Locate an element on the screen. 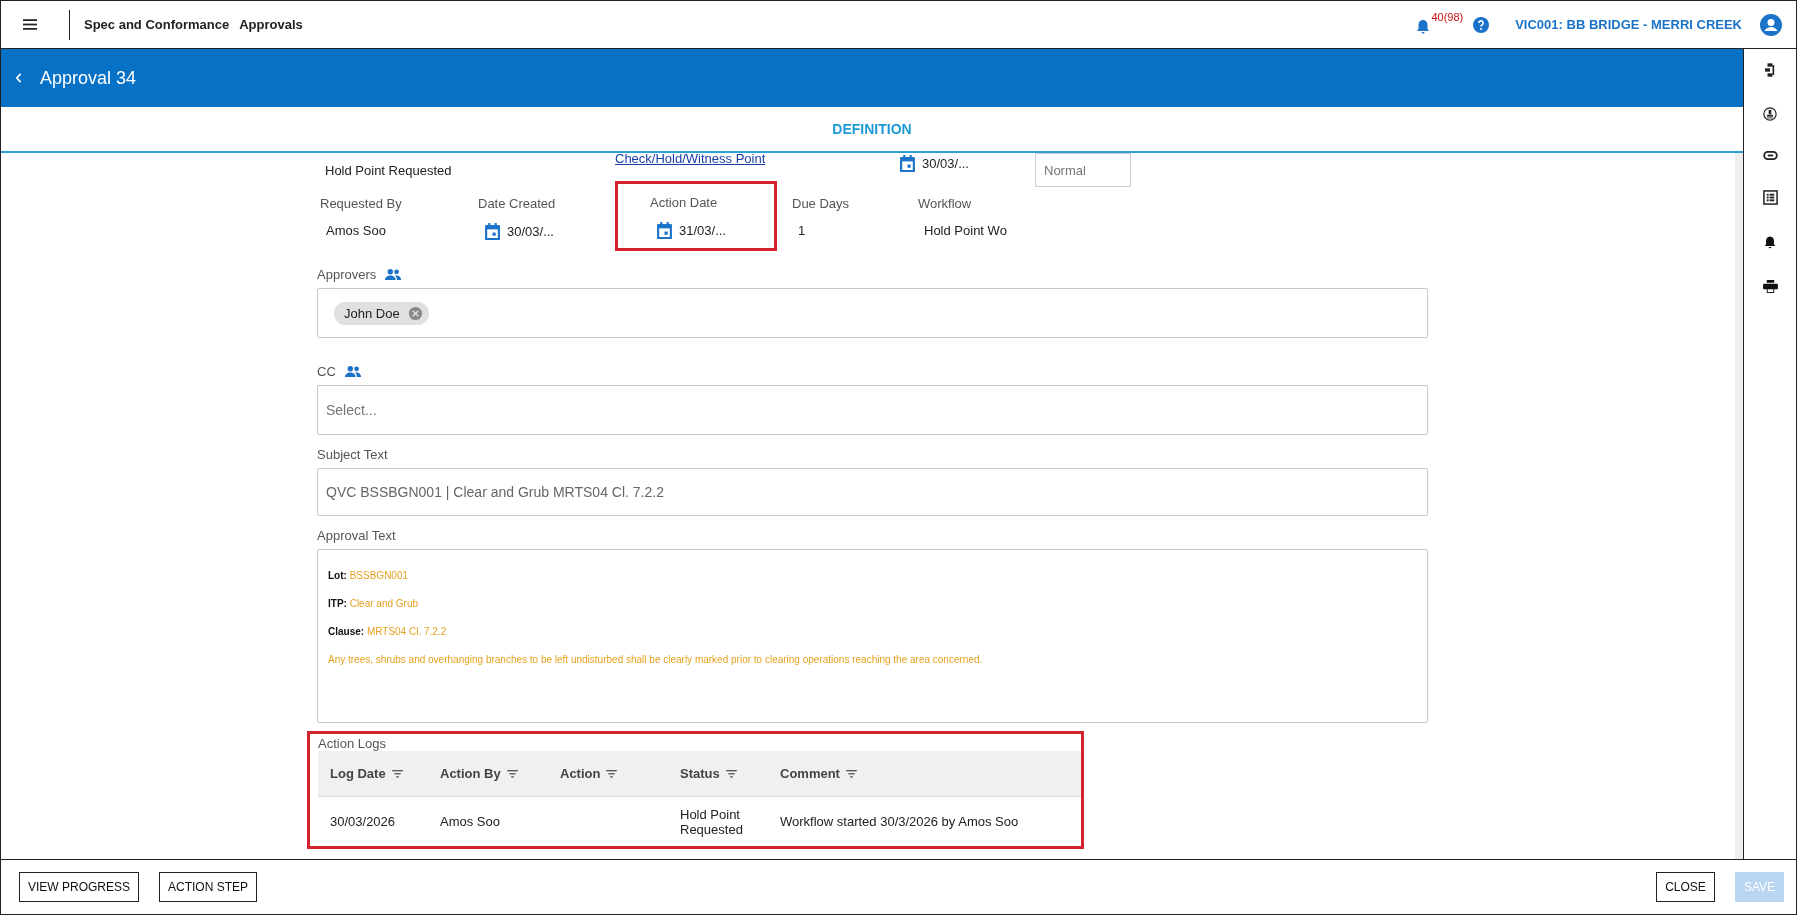 This screenshot has height=915, width=1797. column-header: Log Date is located at coordinates (358, 773).